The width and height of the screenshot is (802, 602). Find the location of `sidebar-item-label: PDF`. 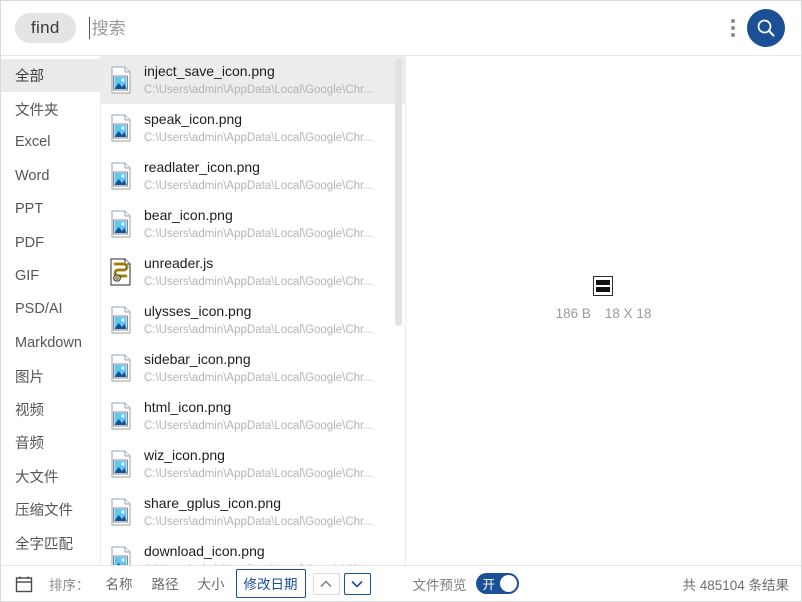

sidebar-item-label: PDF is located at coordinates (29, 242).